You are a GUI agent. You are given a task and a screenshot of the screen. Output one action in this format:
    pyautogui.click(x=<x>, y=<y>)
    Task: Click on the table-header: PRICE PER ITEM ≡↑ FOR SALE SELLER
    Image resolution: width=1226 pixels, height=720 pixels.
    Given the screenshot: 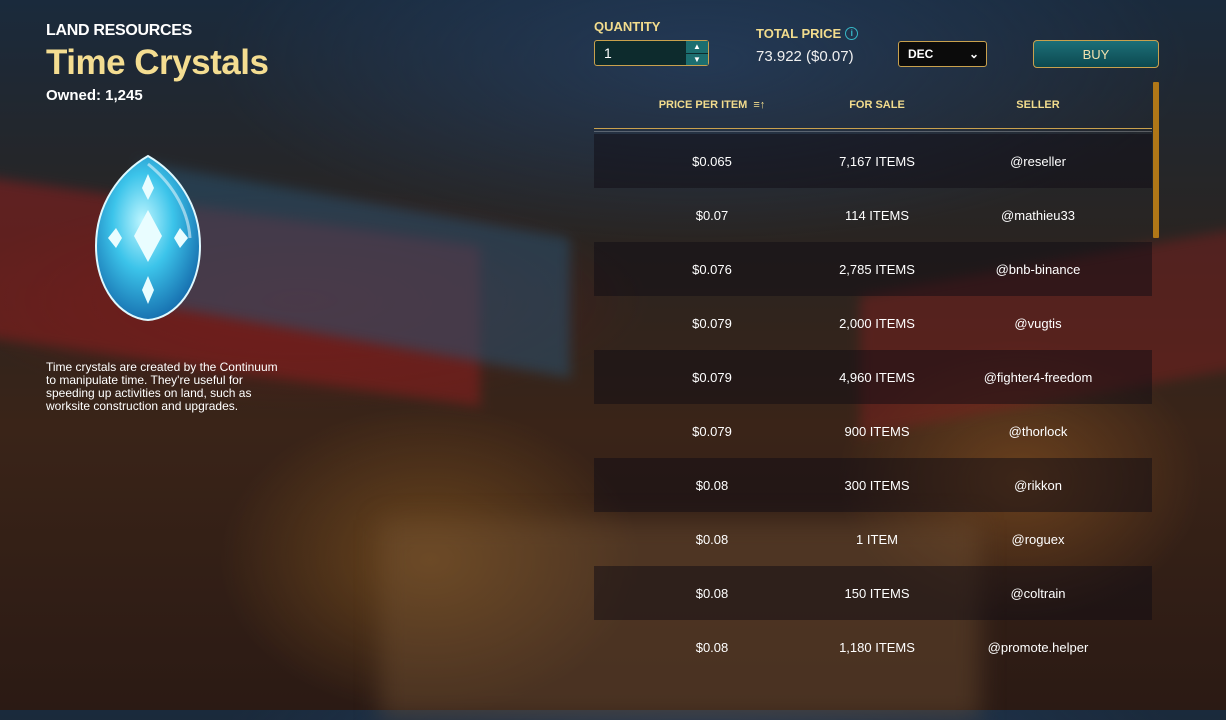 What is the action you would take?
    pyautogui.click(x=873, y=107)
    